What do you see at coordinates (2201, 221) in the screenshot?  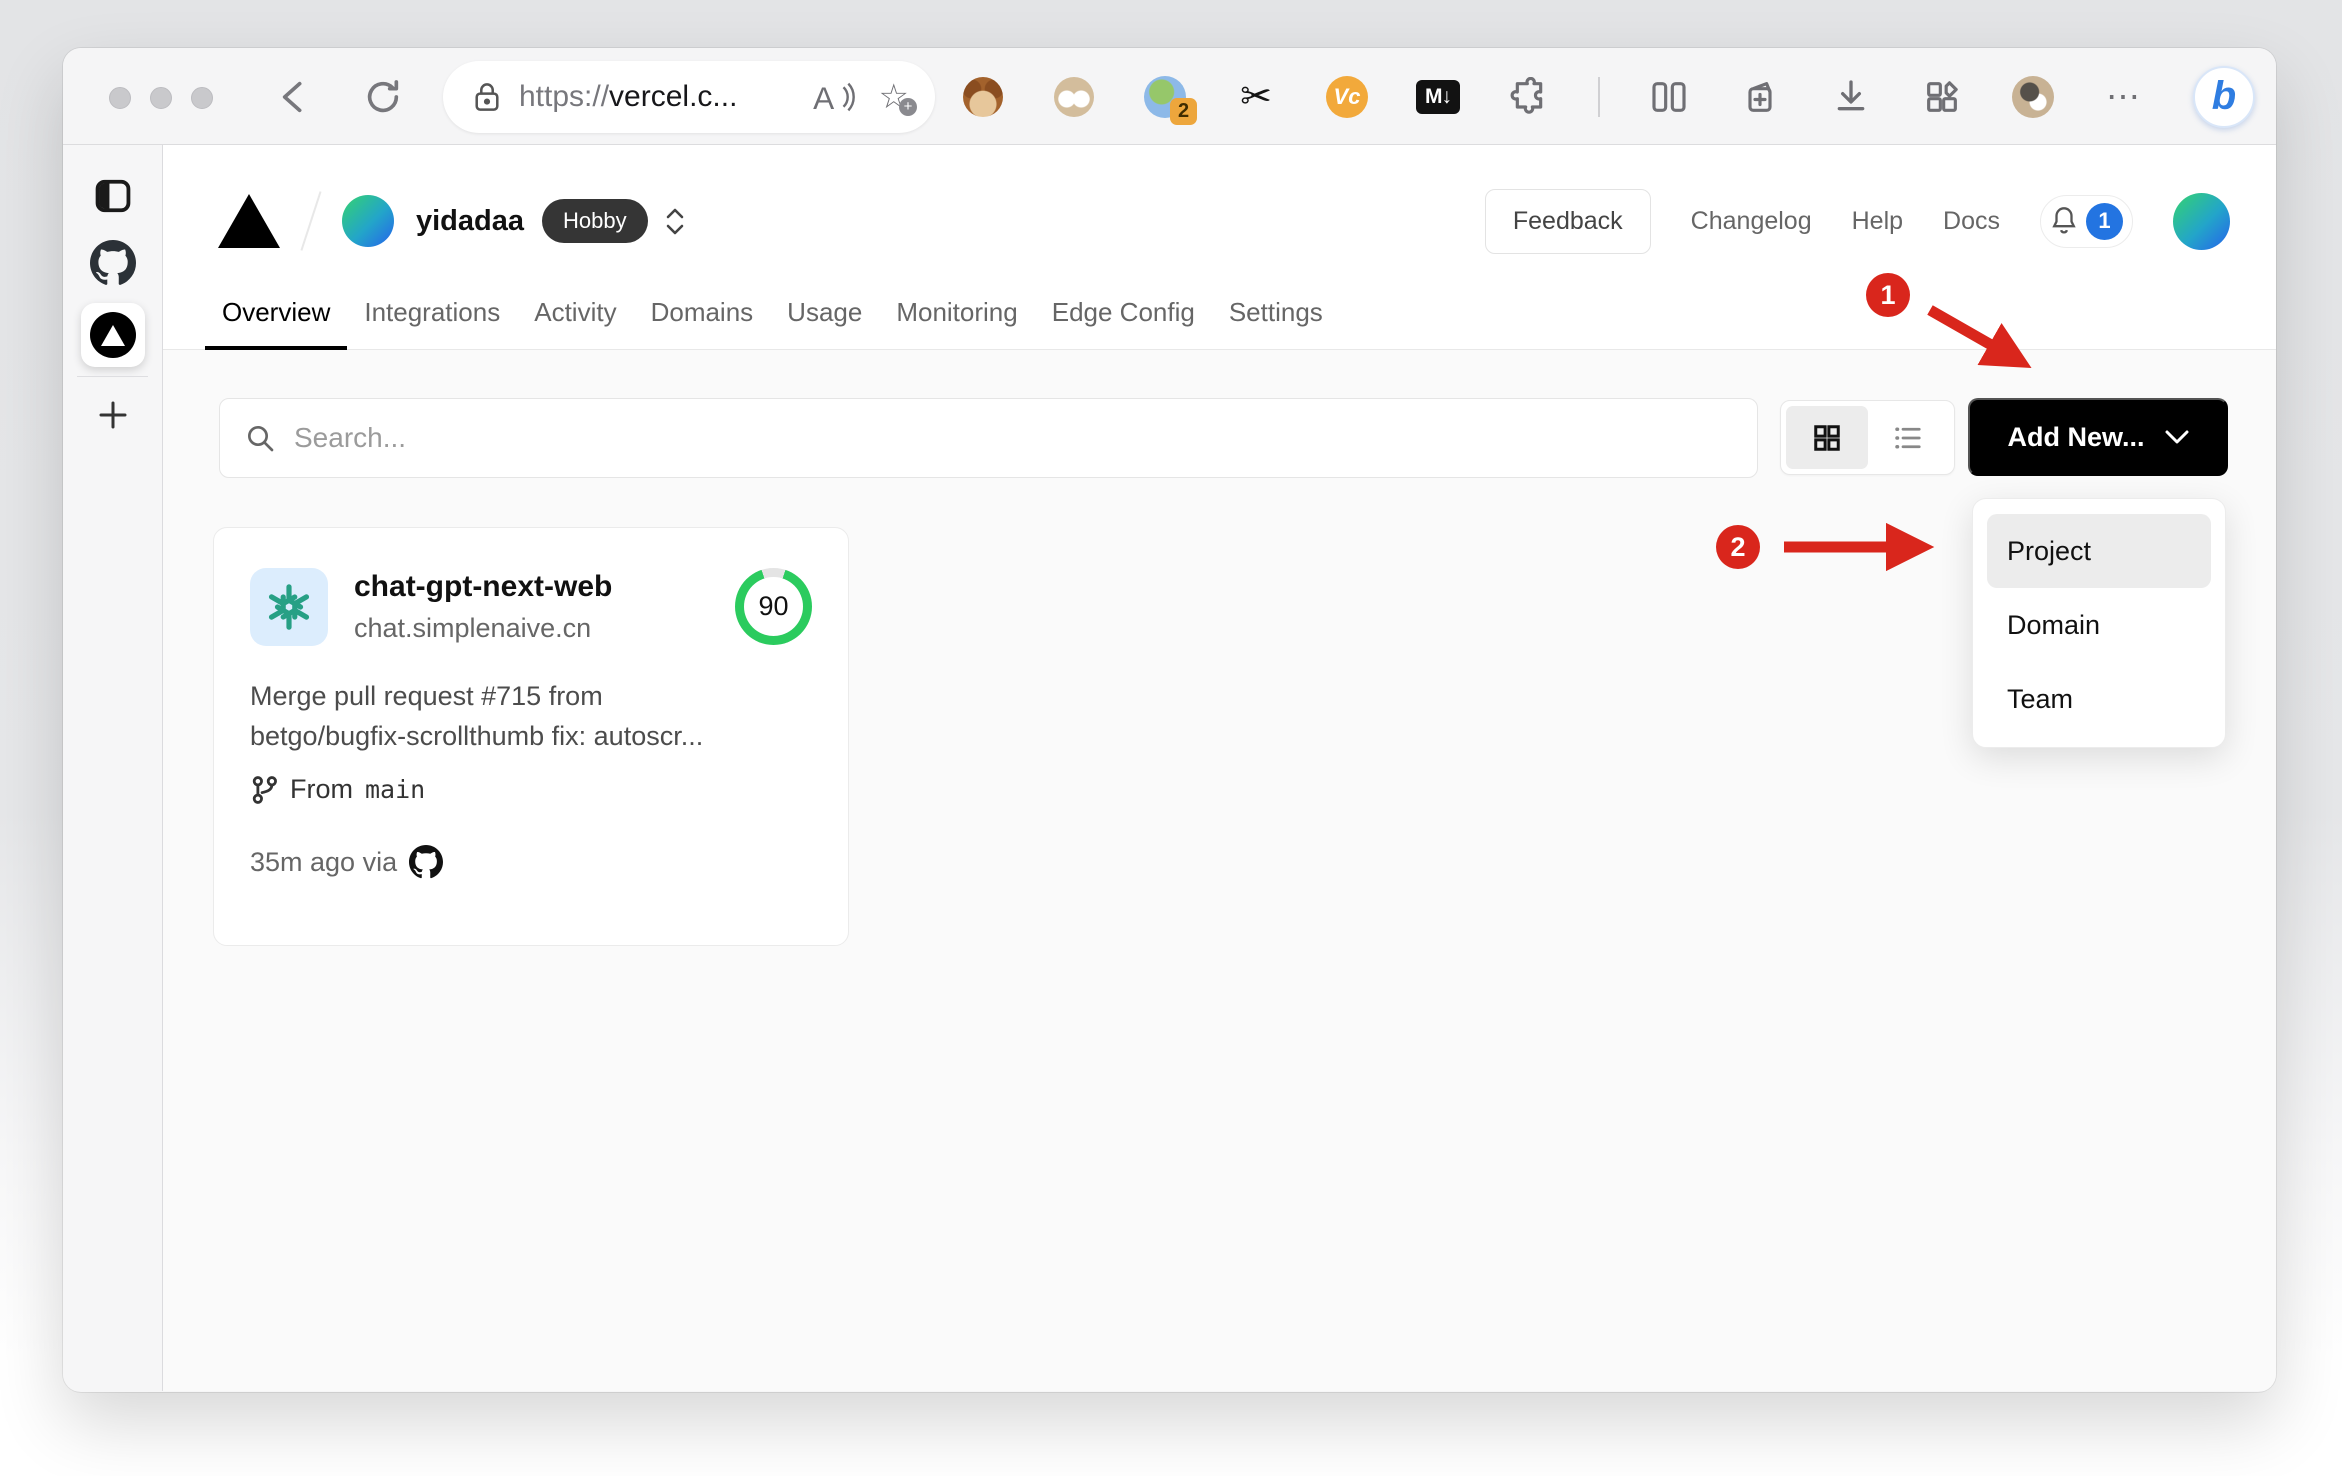 I see `user-avatar` at bounding box center [2201, 221].